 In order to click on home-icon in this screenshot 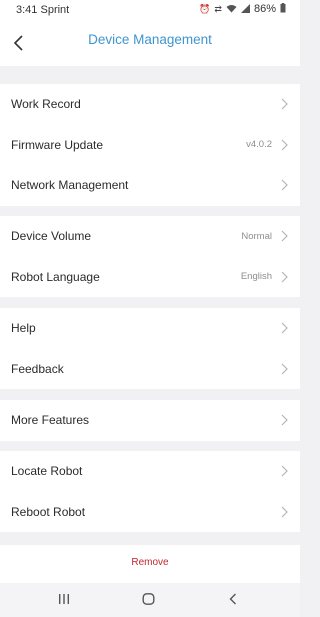, I will do `click(148, 599)`.